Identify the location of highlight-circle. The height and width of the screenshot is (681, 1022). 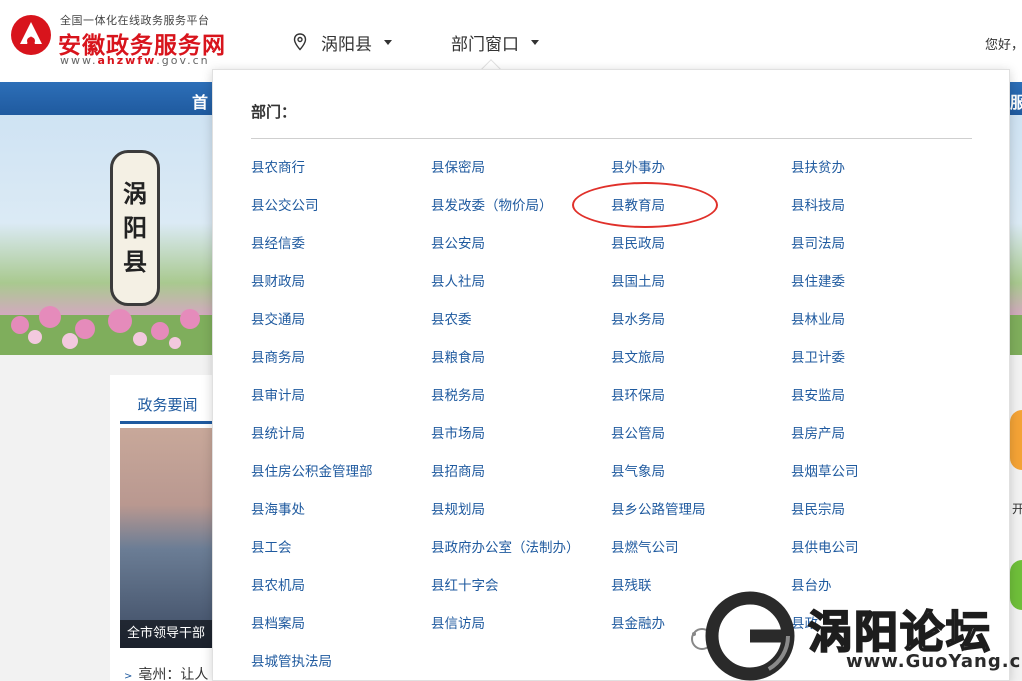
(645, 205).